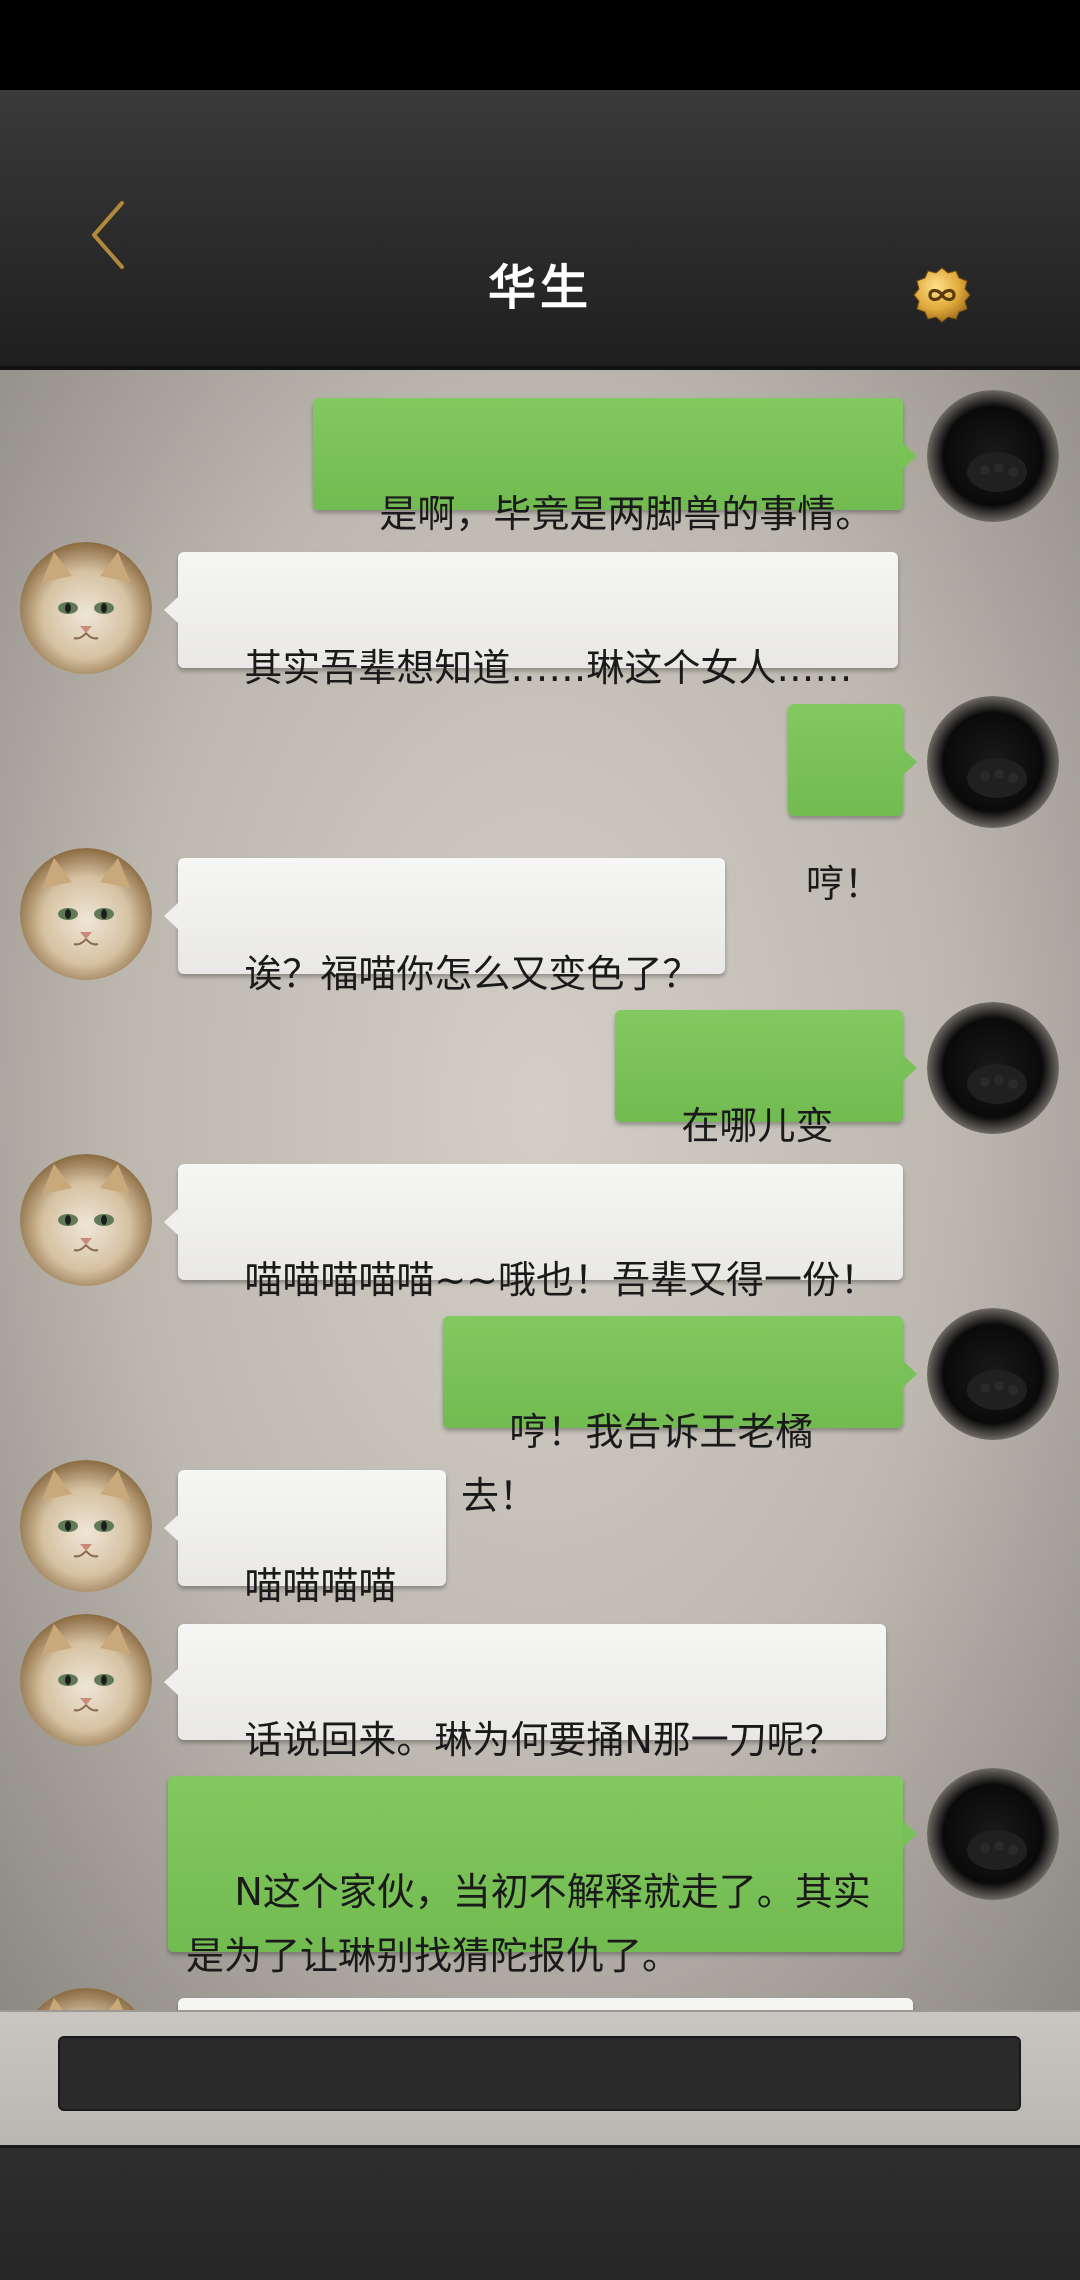  I want to click on message-bubble-incoming: 话说回来。琳为何要捅N那一刀呢？, so click(525, 1693).